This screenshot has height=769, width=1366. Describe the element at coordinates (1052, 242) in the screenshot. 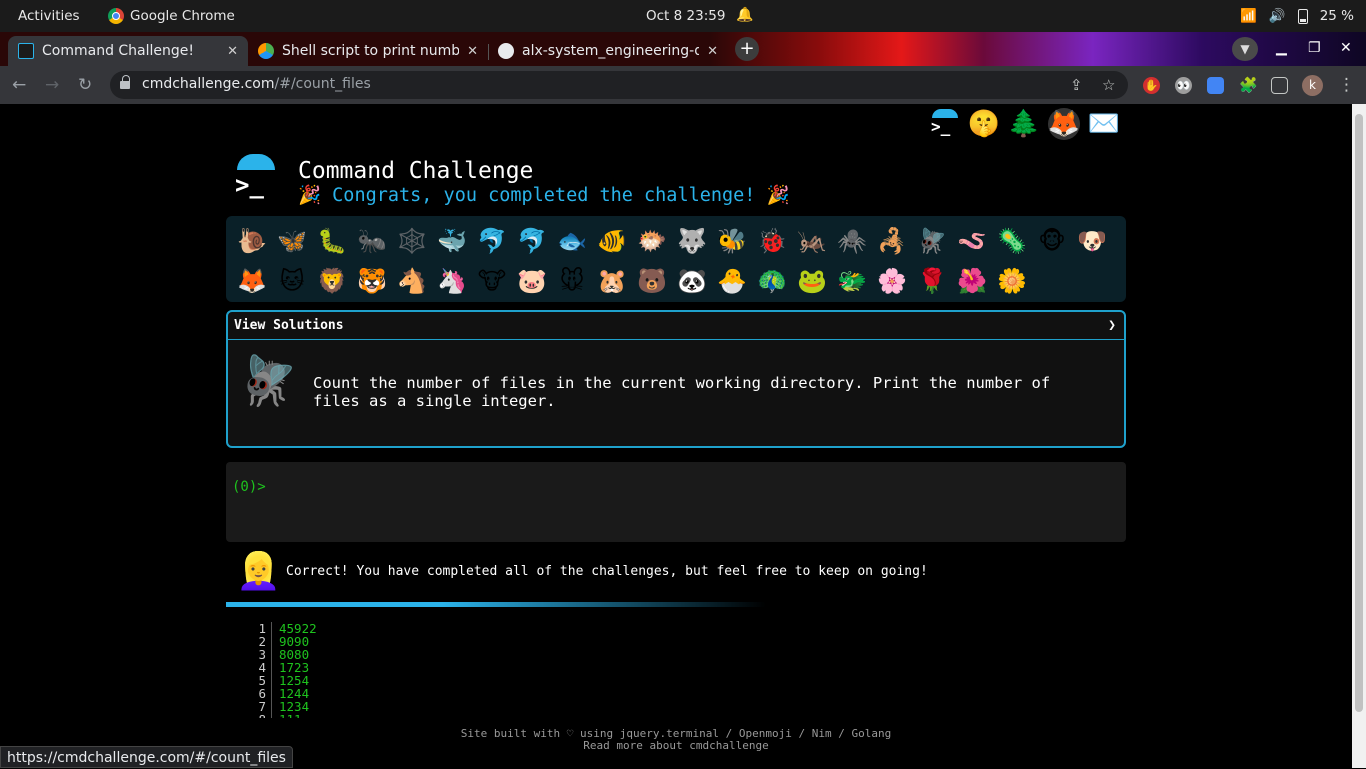

I see `challenge-emoji-icon: 🐵` at that location.